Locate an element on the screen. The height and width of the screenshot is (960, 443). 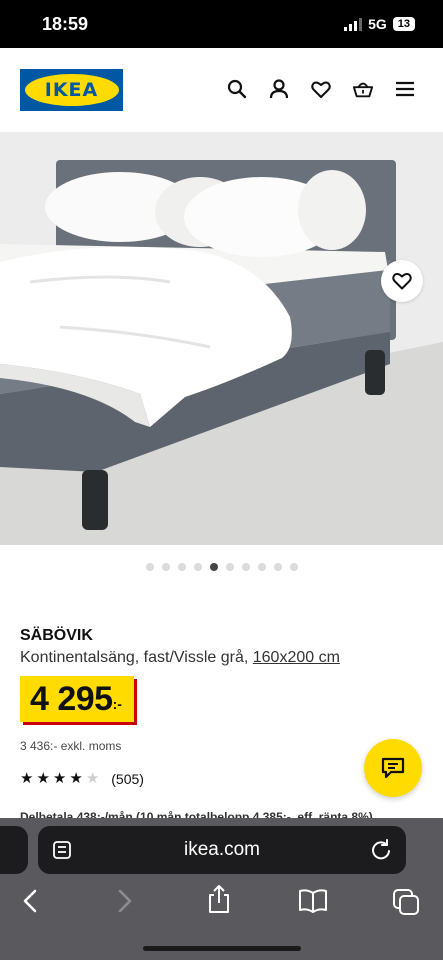
address-bar: ikea.com is located at coordinates (222, 850).